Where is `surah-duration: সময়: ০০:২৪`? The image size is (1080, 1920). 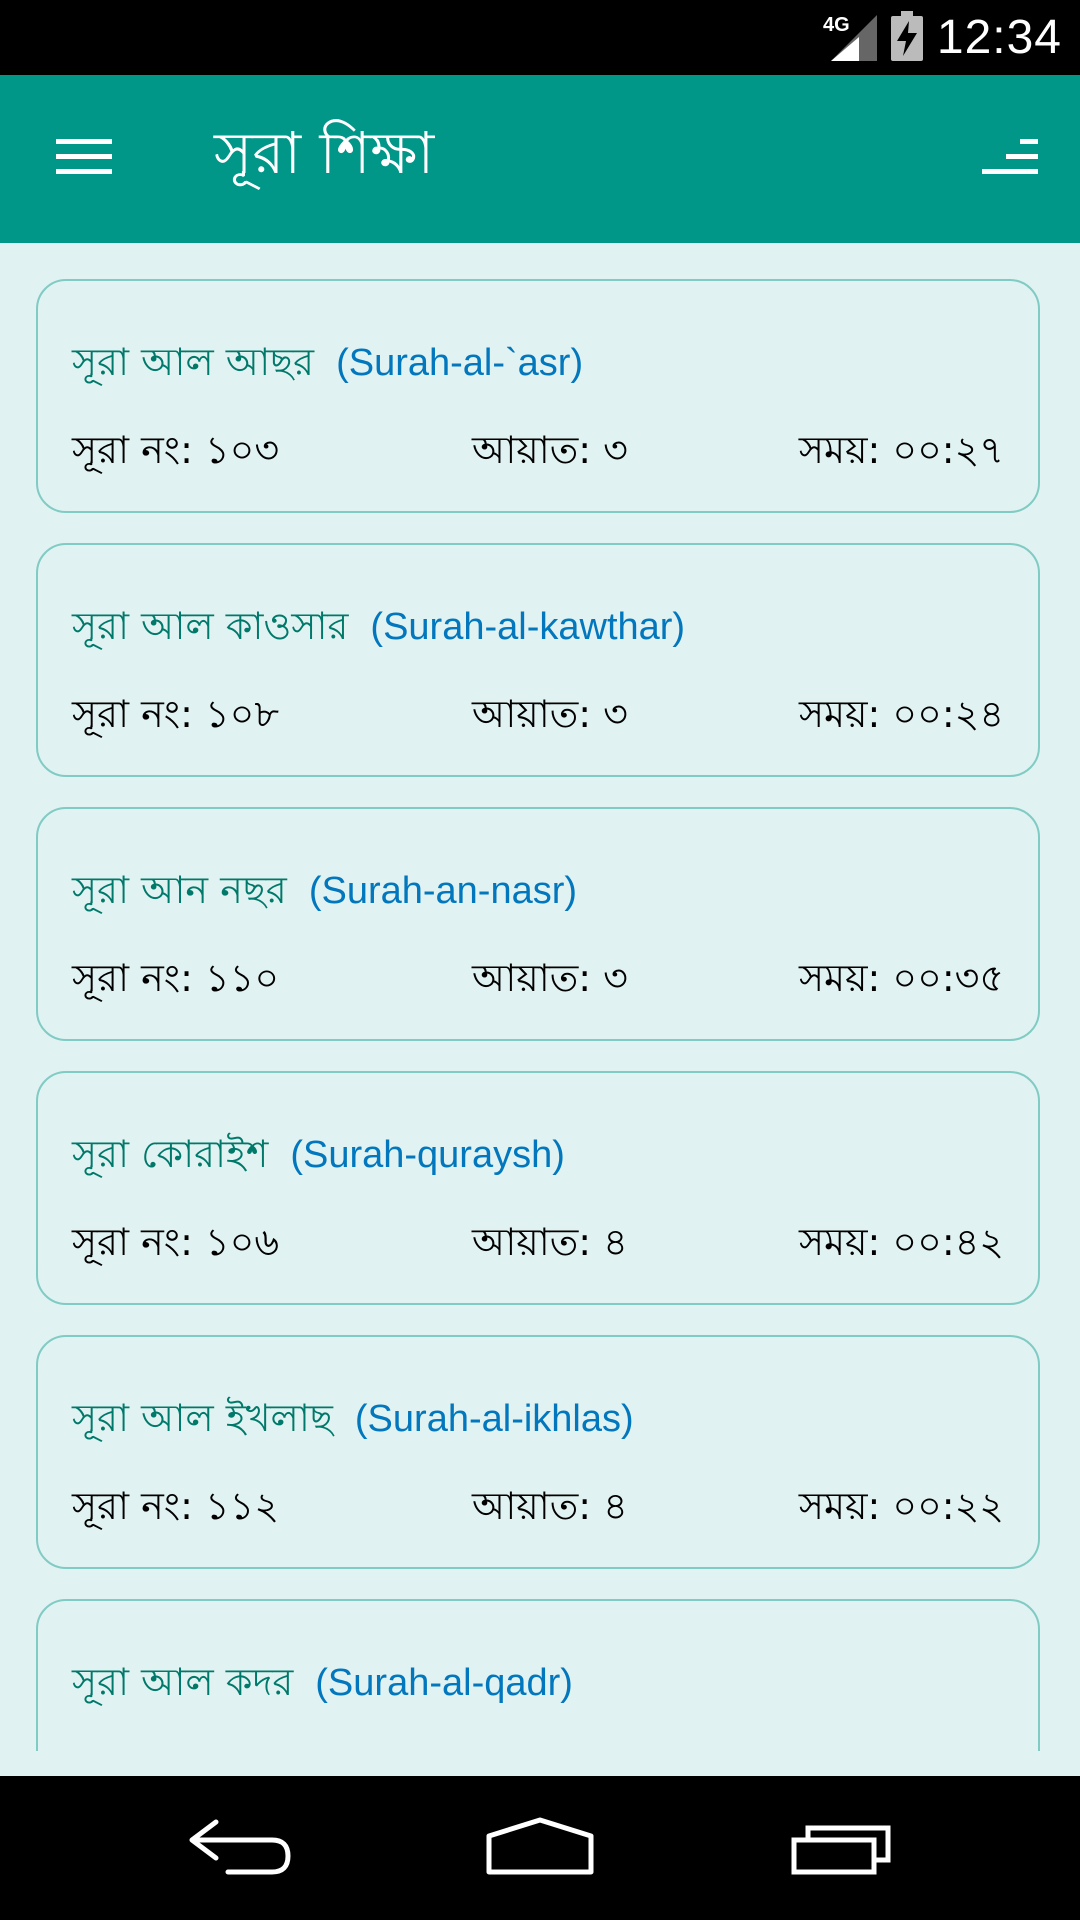
surah-duration: সময়: ০০:২৪ is located at coordinates (901, 714).